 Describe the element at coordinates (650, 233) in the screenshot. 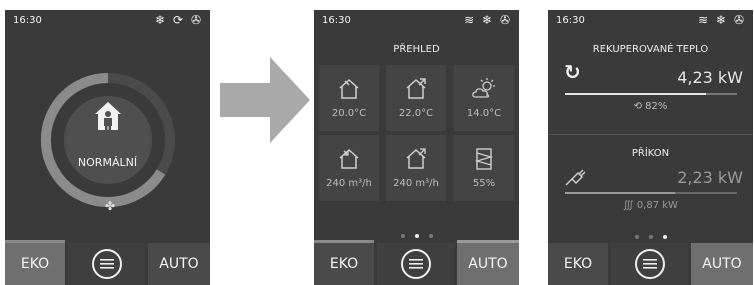

I see `page-indicator` at that location.